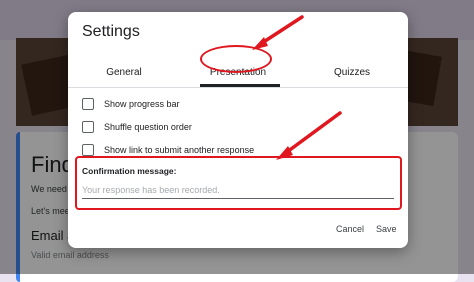  Describe the element at coordinates (88, 127) in the screenshot. I see `shuffle-question-order-checkbox` at that location.